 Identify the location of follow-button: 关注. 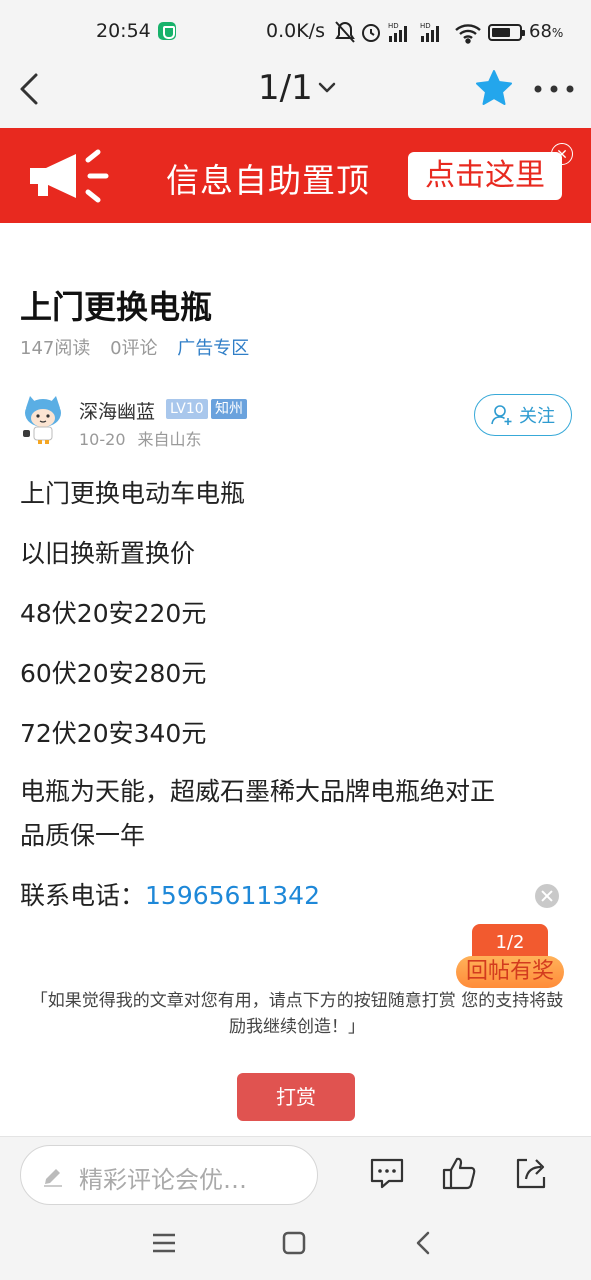
(523, 415).